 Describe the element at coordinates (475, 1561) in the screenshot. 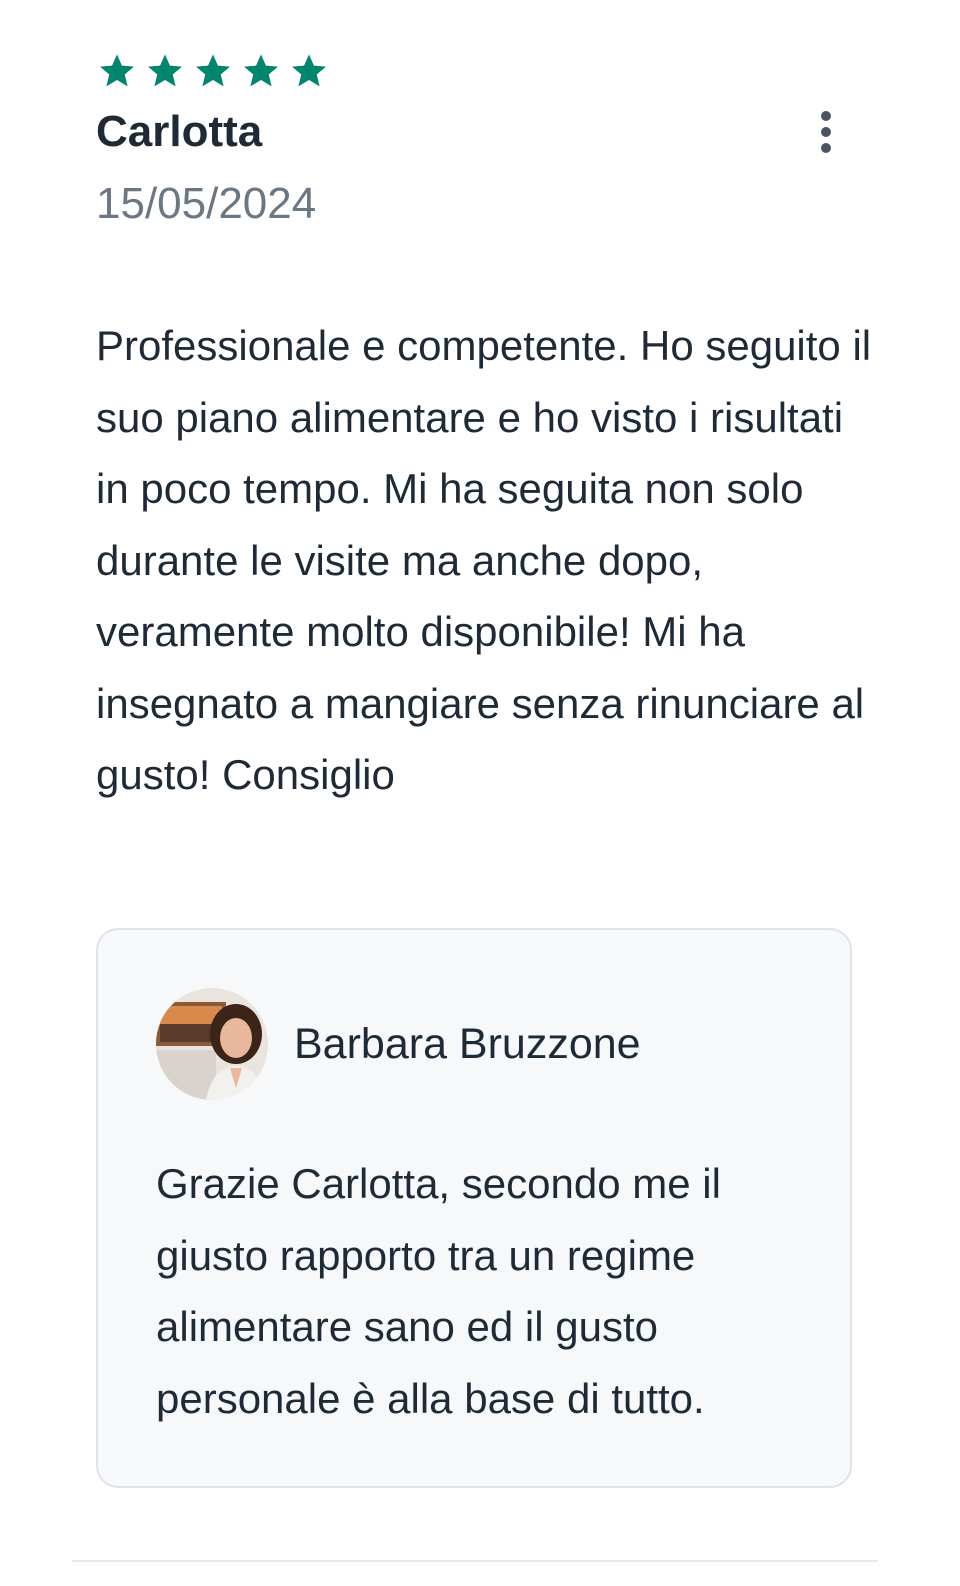

I see `divider` at that location.